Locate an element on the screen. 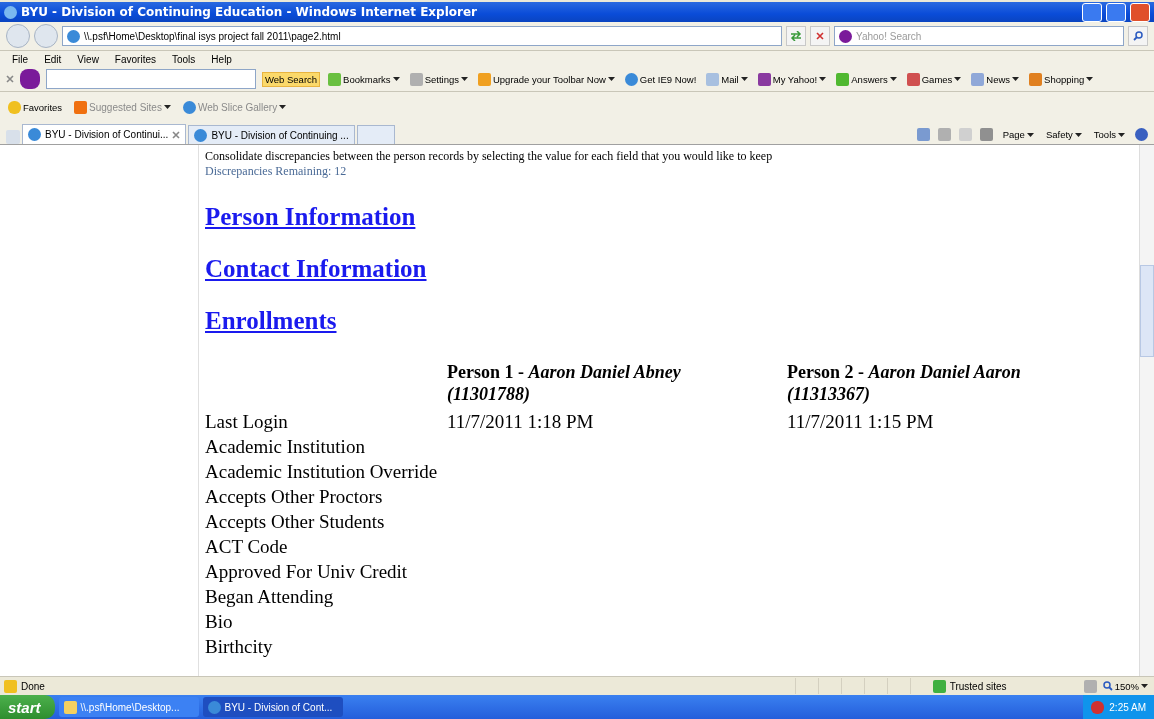 Image resolution: width=1154 pixels, height=719 pixels. search-button is located at coordinates (1138, 36).